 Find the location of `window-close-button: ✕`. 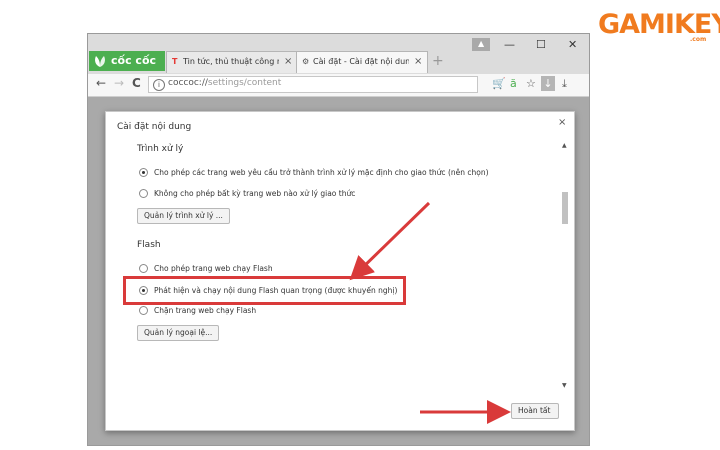

window-close-button: ✕ is located at coordinates (572, 44).